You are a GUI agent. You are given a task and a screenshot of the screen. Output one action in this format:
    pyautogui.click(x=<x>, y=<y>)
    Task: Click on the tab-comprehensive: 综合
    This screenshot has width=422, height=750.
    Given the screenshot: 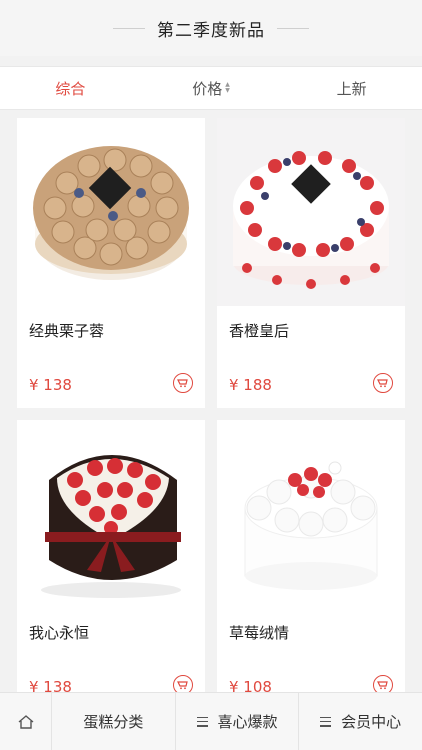 What is the action you would take?
    pyautogui.click(x=70, y=88)
    